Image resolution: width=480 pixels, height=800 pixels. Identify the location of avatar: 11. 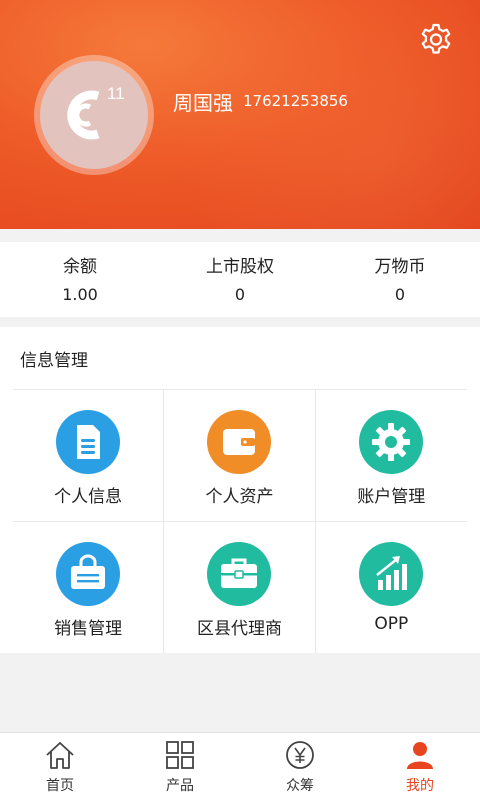
(94, 115).